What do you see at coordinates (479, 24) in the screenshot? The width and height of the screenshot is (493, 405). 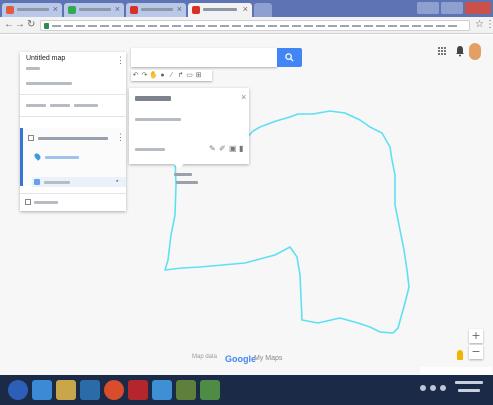 I see `bookmark-star-icon: ☆` at bounding box center [479, 24].